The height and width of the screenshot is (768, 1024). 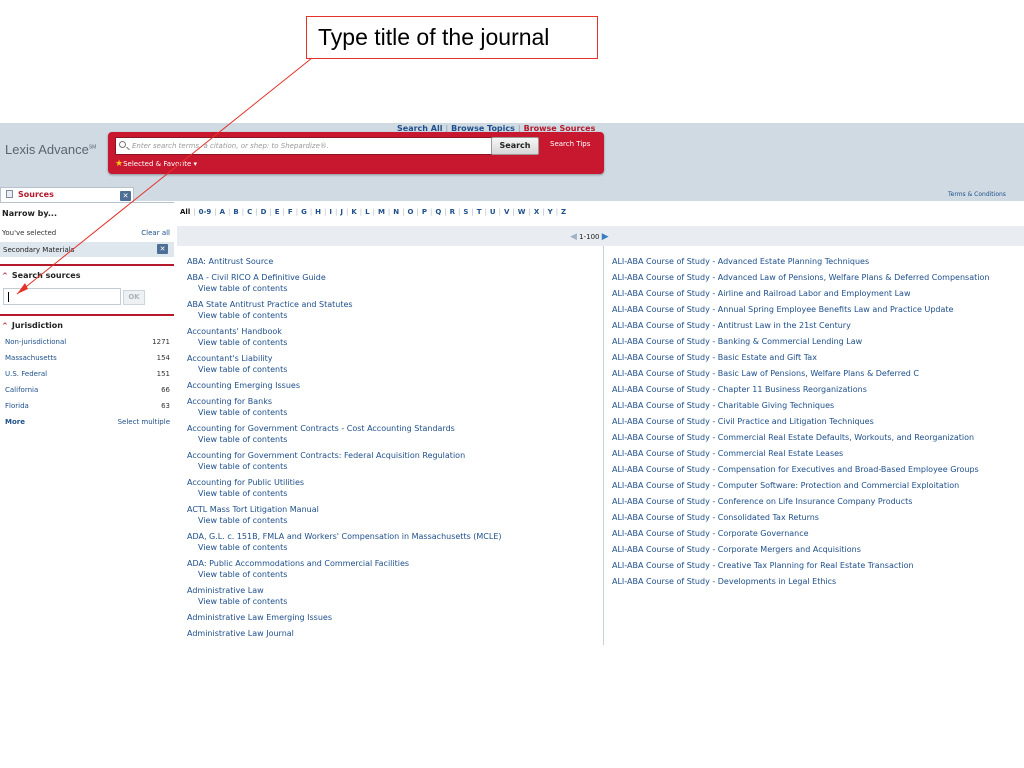 I want to click on letter-i: I, so click(x=330, y=212).